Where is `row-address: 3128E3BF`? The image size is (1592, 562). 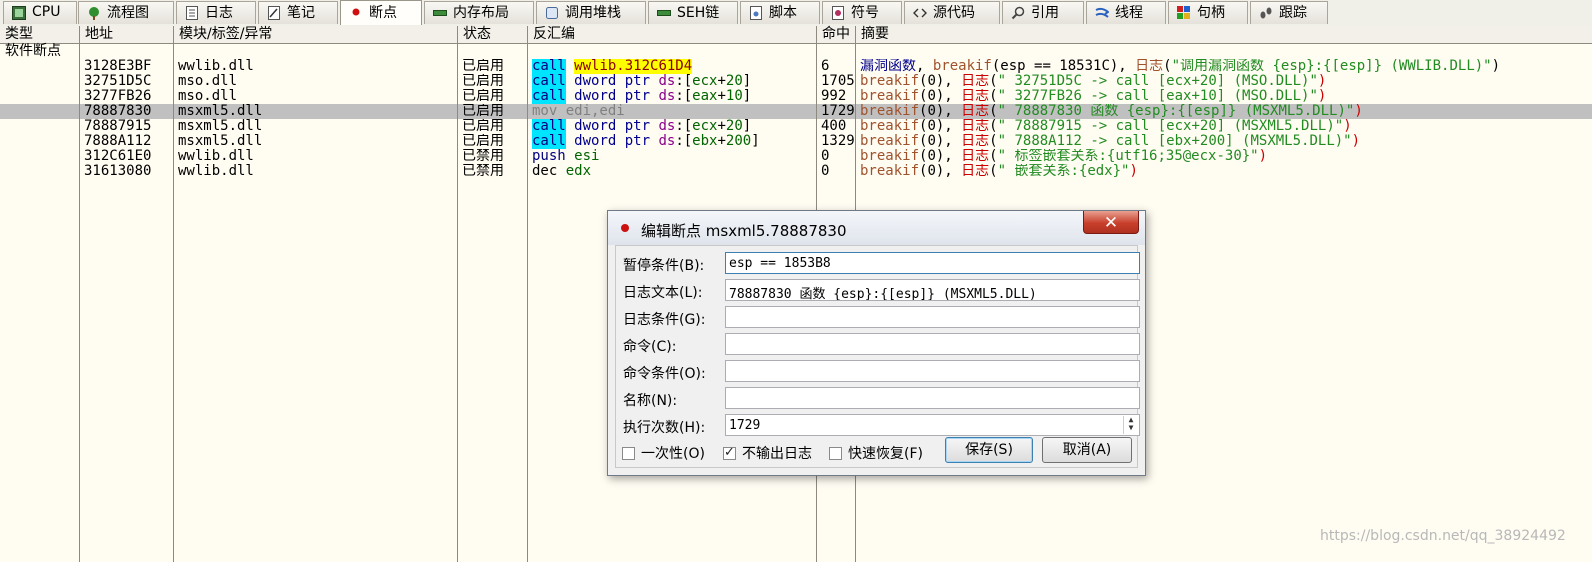
row-address: 3128E3BF is located at coordinates (118, 66).